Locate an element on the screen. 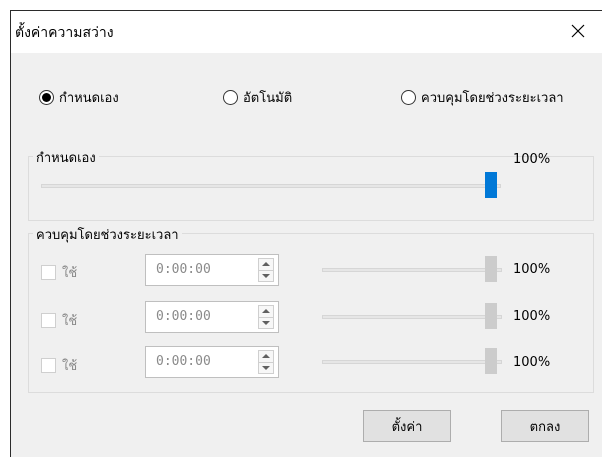 Image resolution: width=602 pixels, height=457 pixels. schedule-group-label: ควบคุมโดยช่วงระยะเวลา is located at coordinates (107, 234).